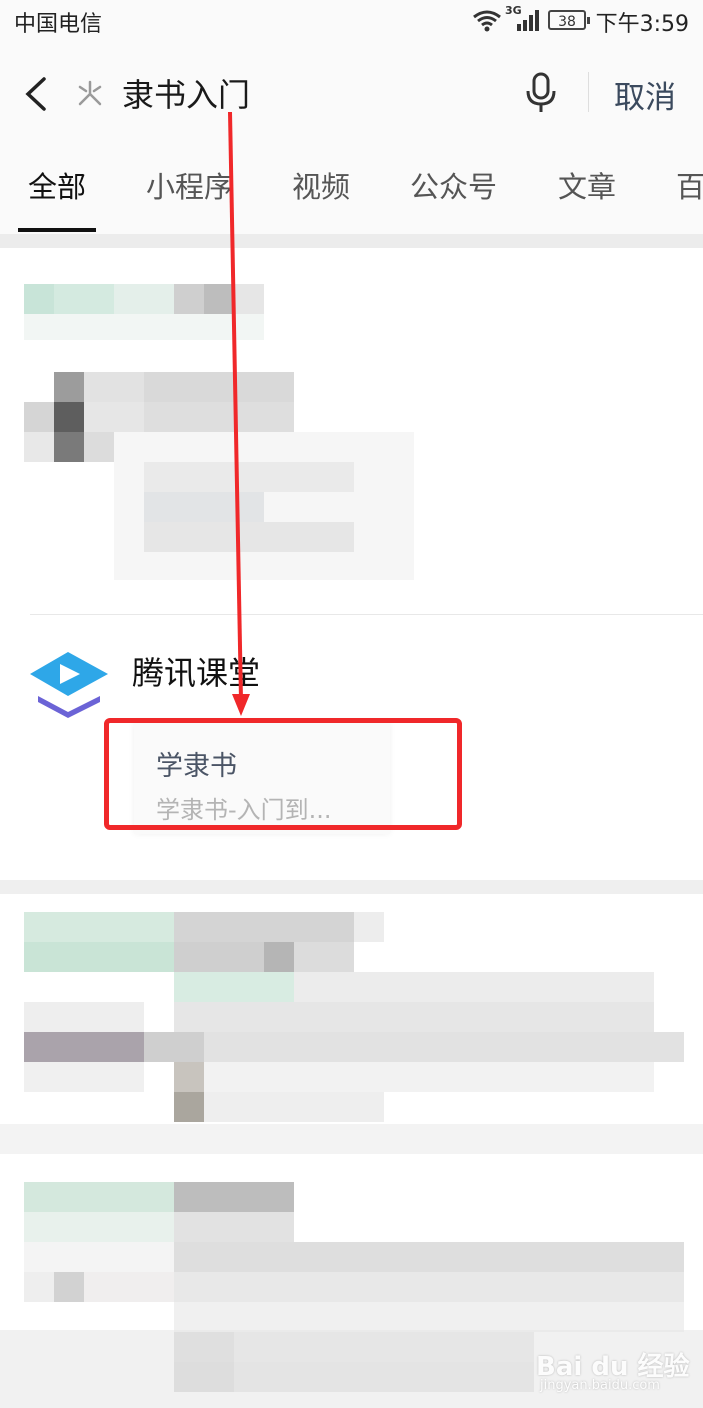 The height and width of the screenshot is (1408, 703). I want to click on tab-article: 文章, so click(587, 185).